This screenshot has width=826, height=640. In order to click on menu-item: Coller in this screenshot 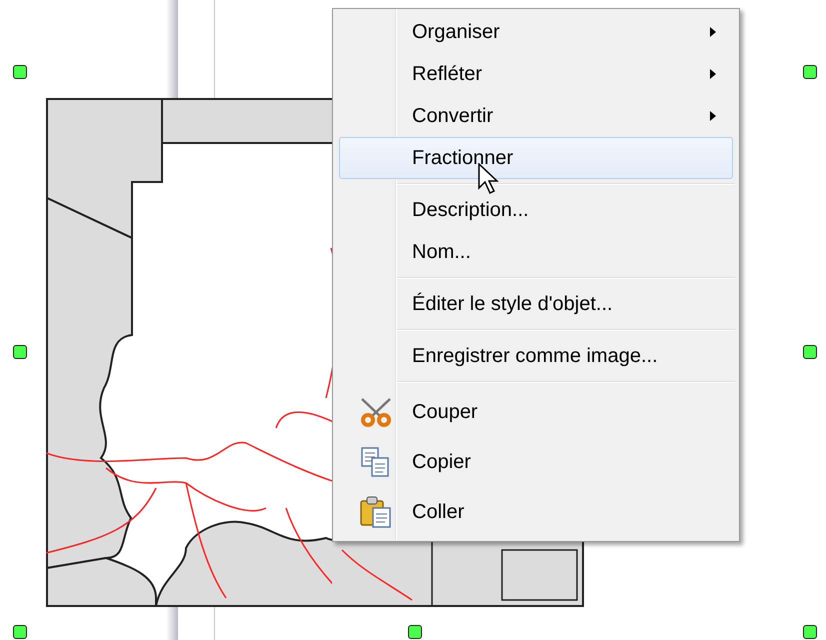, I will do `click(536, 512)`.